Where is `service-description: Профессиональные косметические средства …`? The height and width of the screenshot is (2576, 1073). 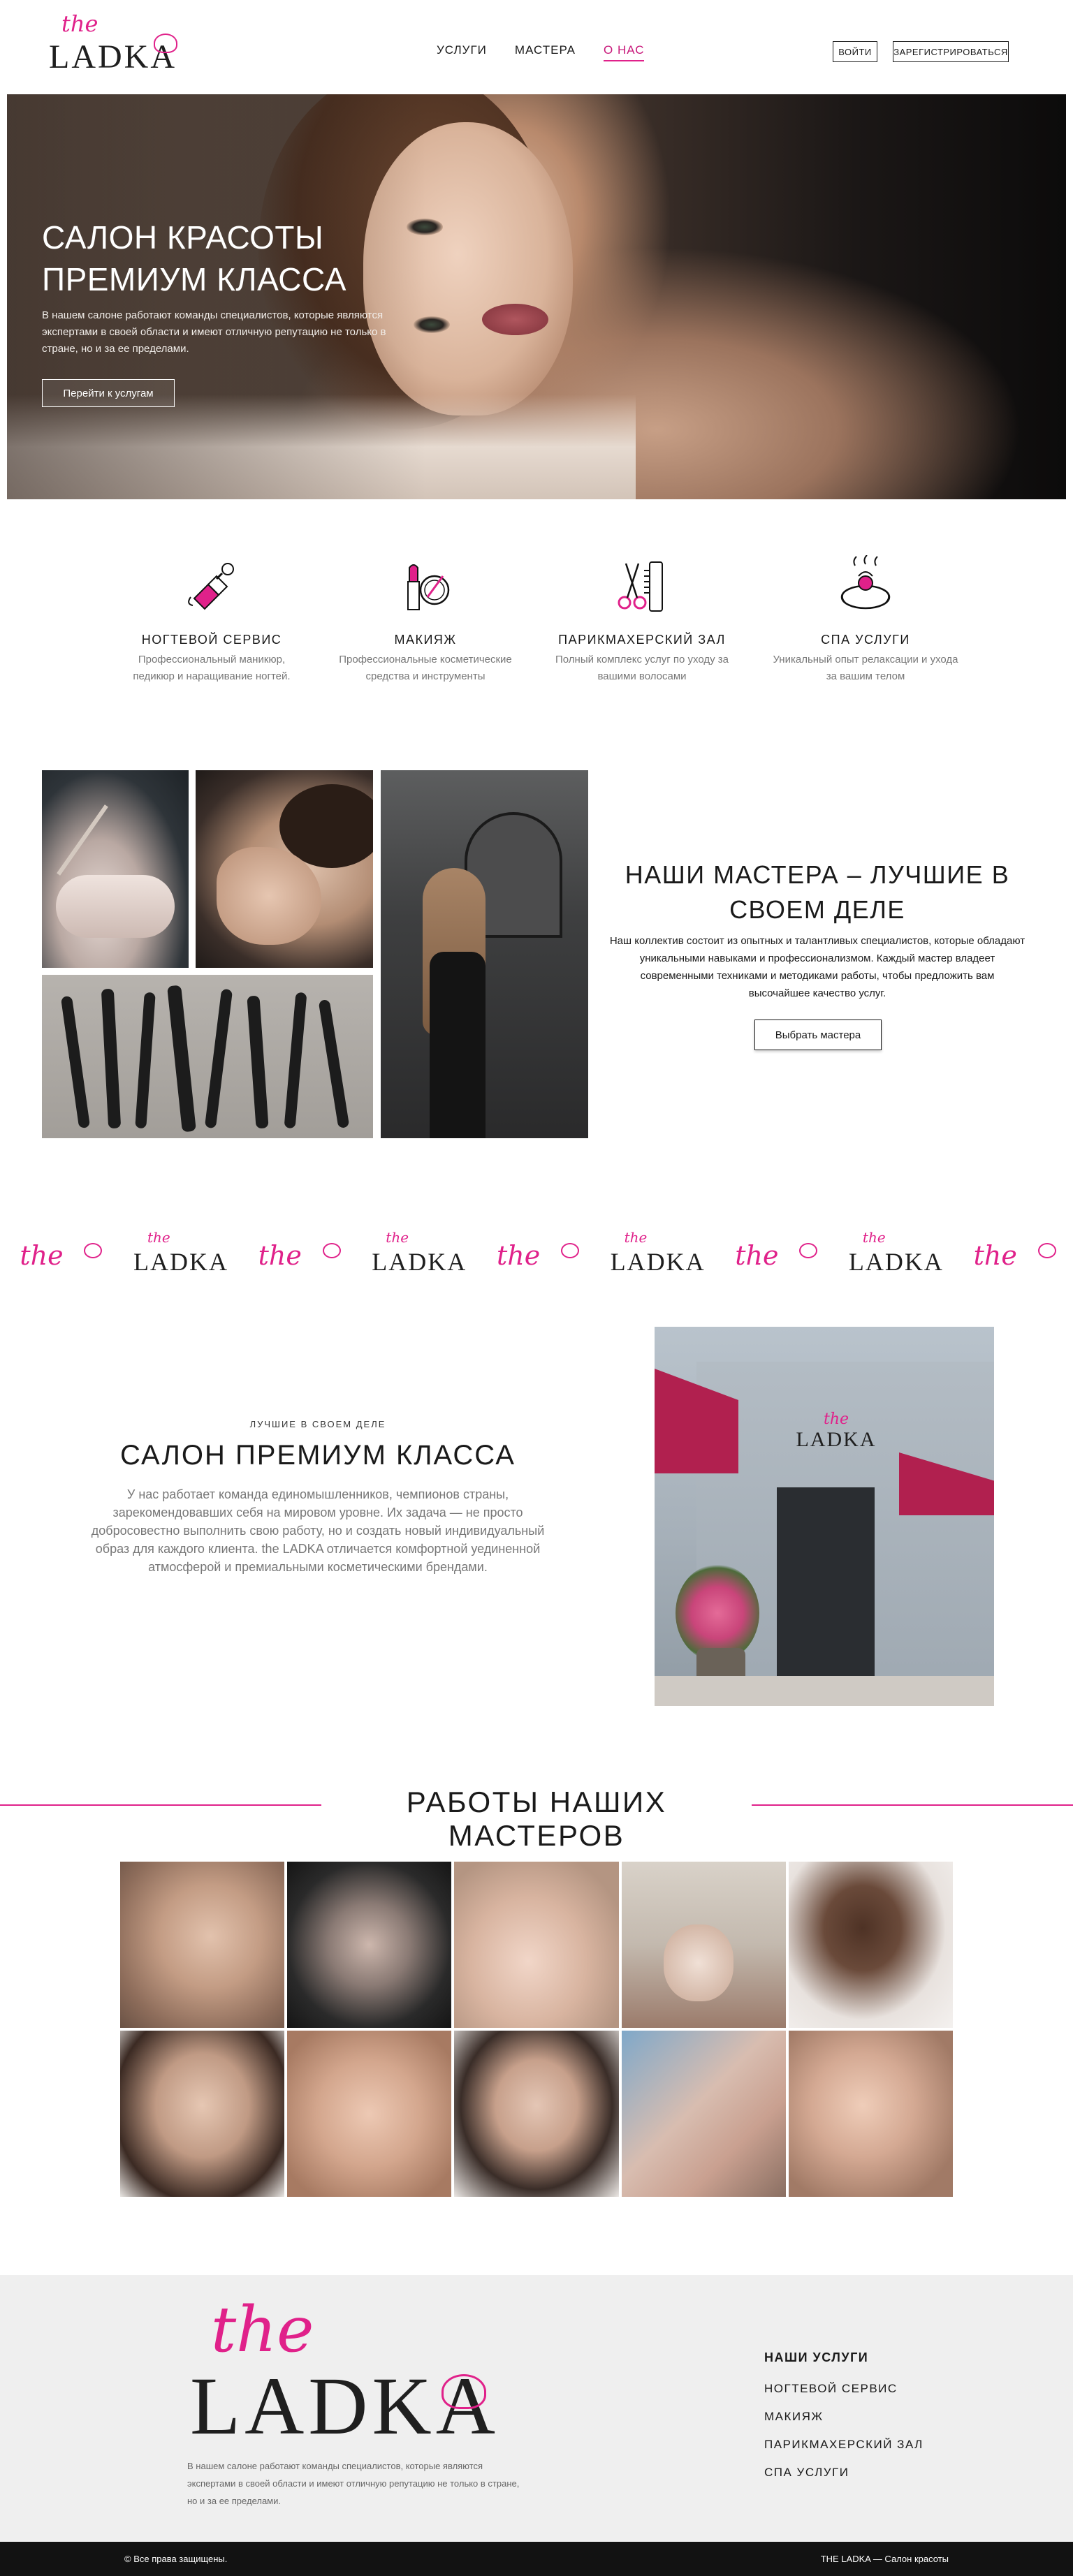 service-description: Профессиональные косметические средства … is located at coordinates (426, 668).